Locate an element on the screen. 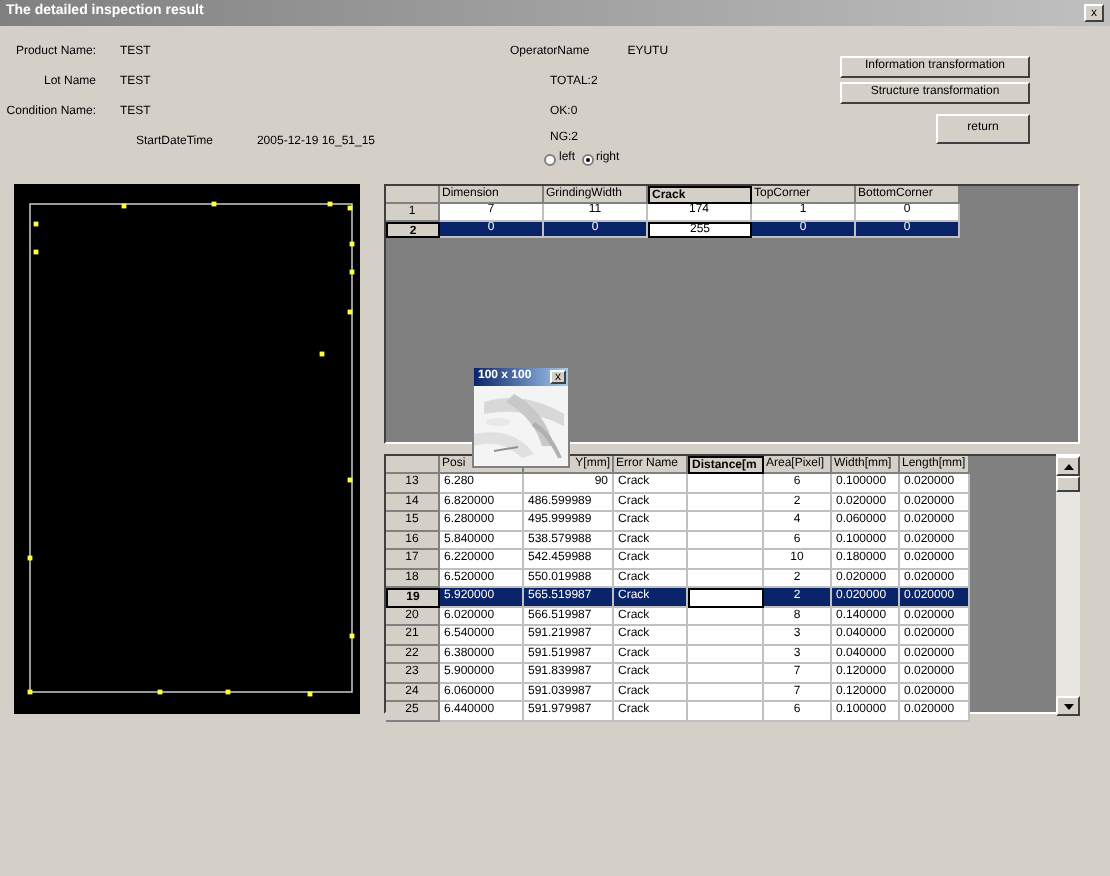 The width and height of the screenshot is (1110, 876). scroll-thumb is located at coordinates (1068, 484).